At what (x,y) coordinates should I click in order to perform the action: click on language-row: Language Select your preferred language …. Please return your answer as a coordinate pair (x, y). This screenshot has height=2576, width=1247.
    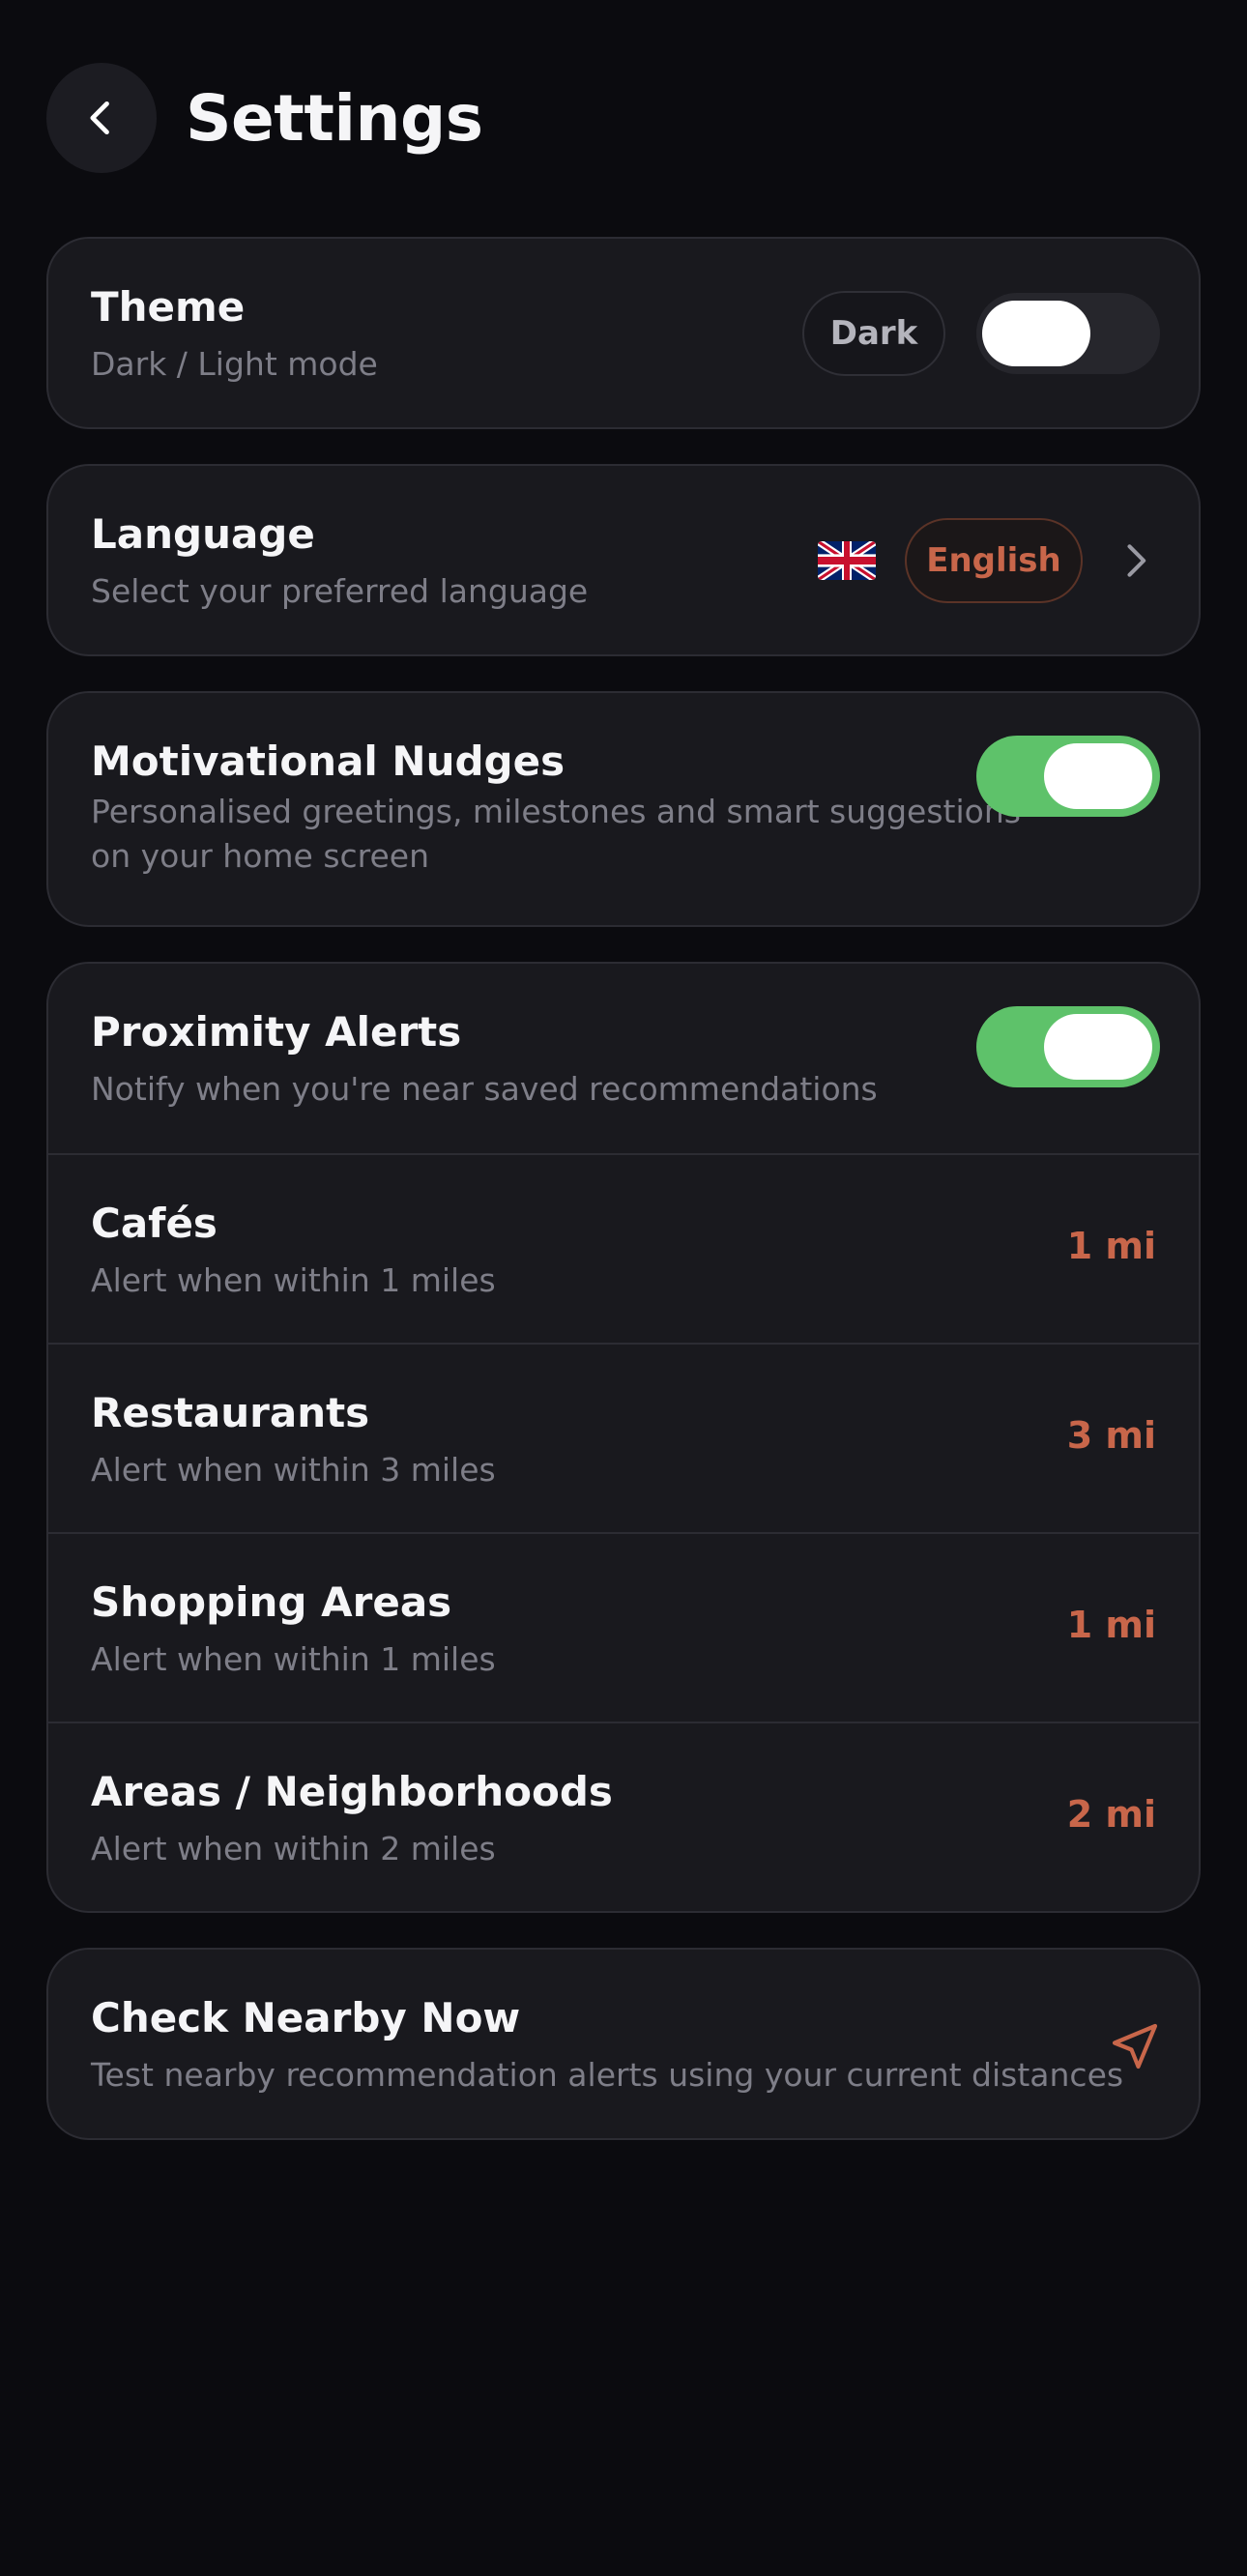
    Looking at the image, I should click on (623, 560).